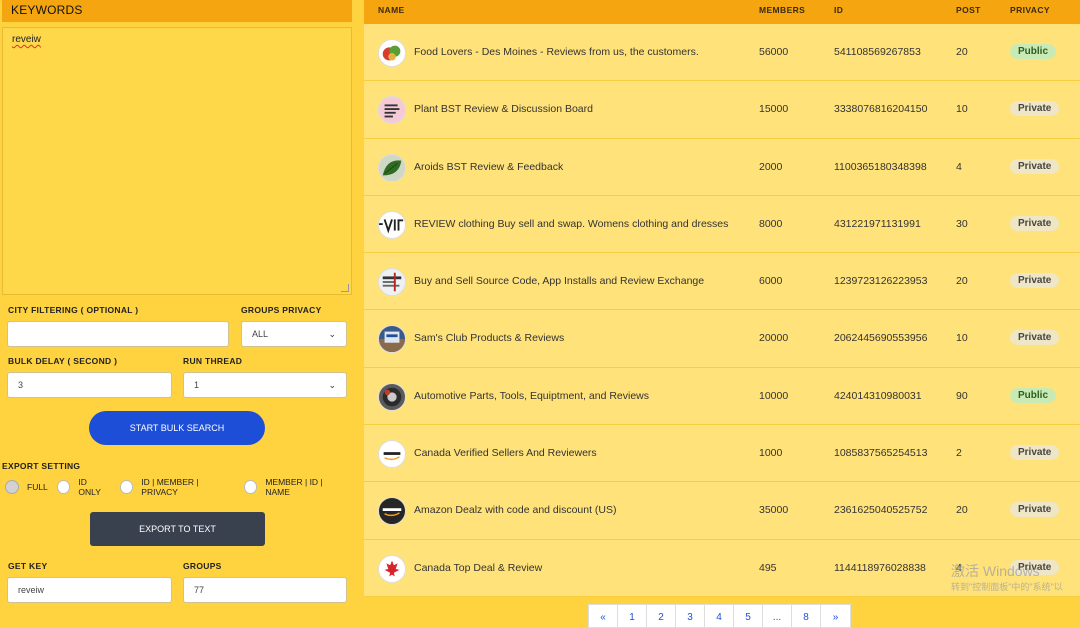  What do you see at coordinates (880, 567) in the screenshot?
I see `group-id: 1144118976028838` at bounding box center [880, 567].